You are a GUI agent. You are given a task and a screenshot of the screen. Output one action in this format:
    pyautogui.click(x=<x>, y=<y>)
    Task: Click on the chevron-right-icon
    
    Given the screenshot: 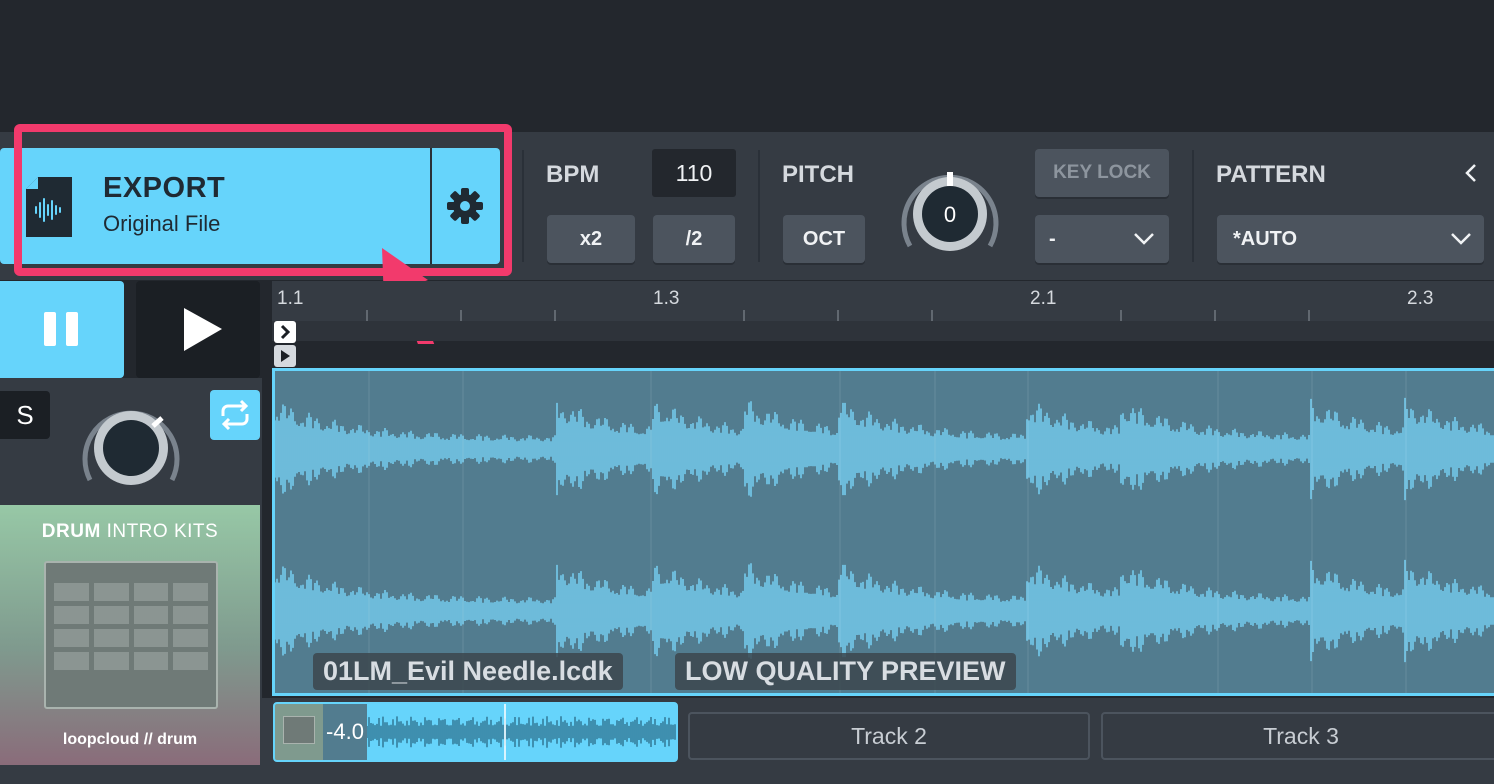 What is the action you would take?
    pyautogui.click(x=285, y=332)
    